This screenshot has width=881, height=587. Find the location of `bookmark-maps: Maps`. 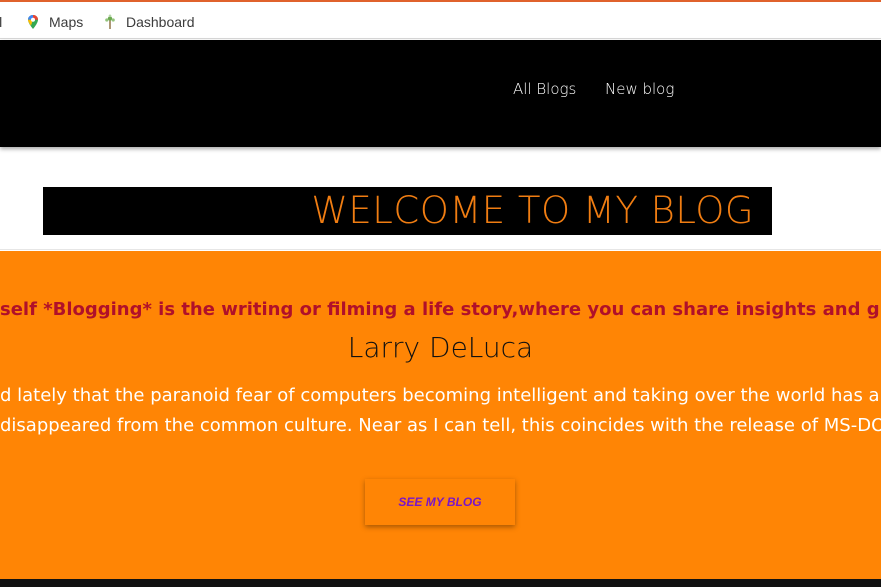

bookmark-maps: Maps is located at coordinates (54, 22).